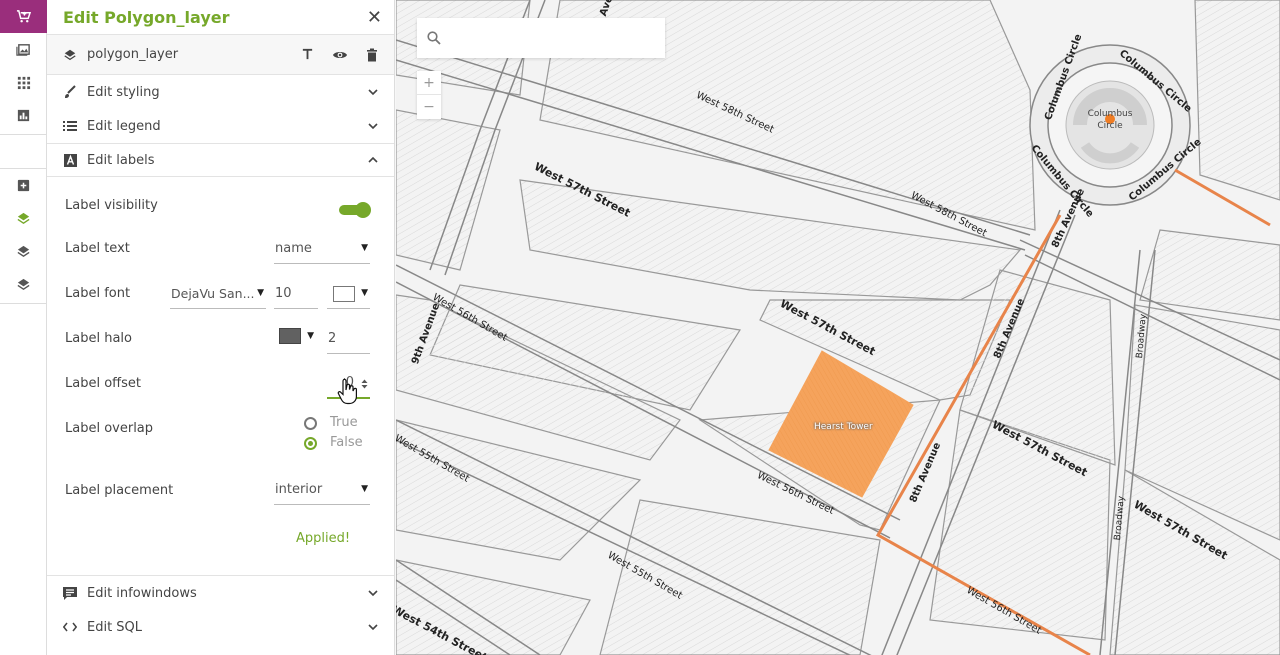 This screenshot has height=655, width=1280. What do you see at coordinates (70, 160) in the screenshot?
I see `label-a-icon` at bounding box center [70, 160].